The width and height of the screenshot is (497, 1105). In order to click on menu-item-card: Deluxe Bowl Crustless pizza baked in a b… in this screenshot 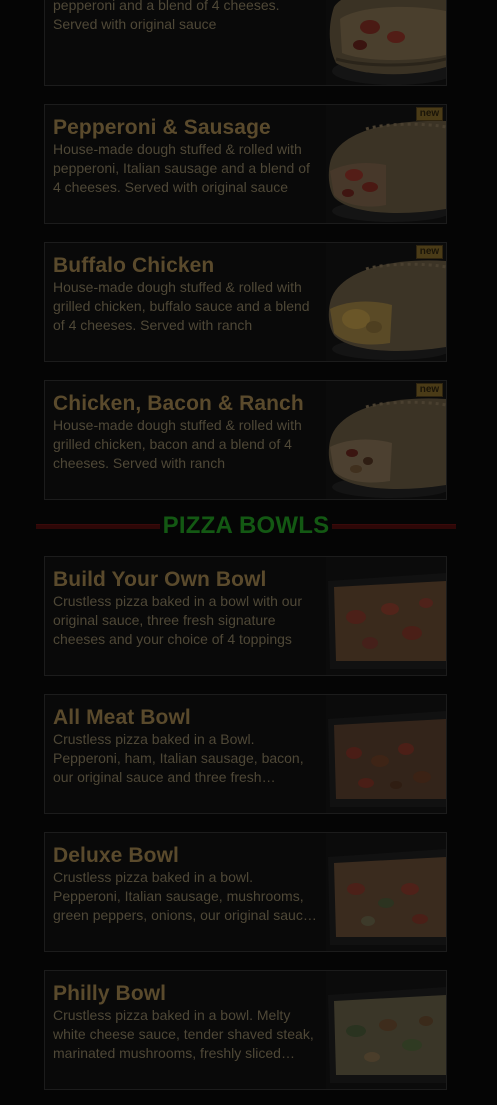, I will do `click(245, 892)`.